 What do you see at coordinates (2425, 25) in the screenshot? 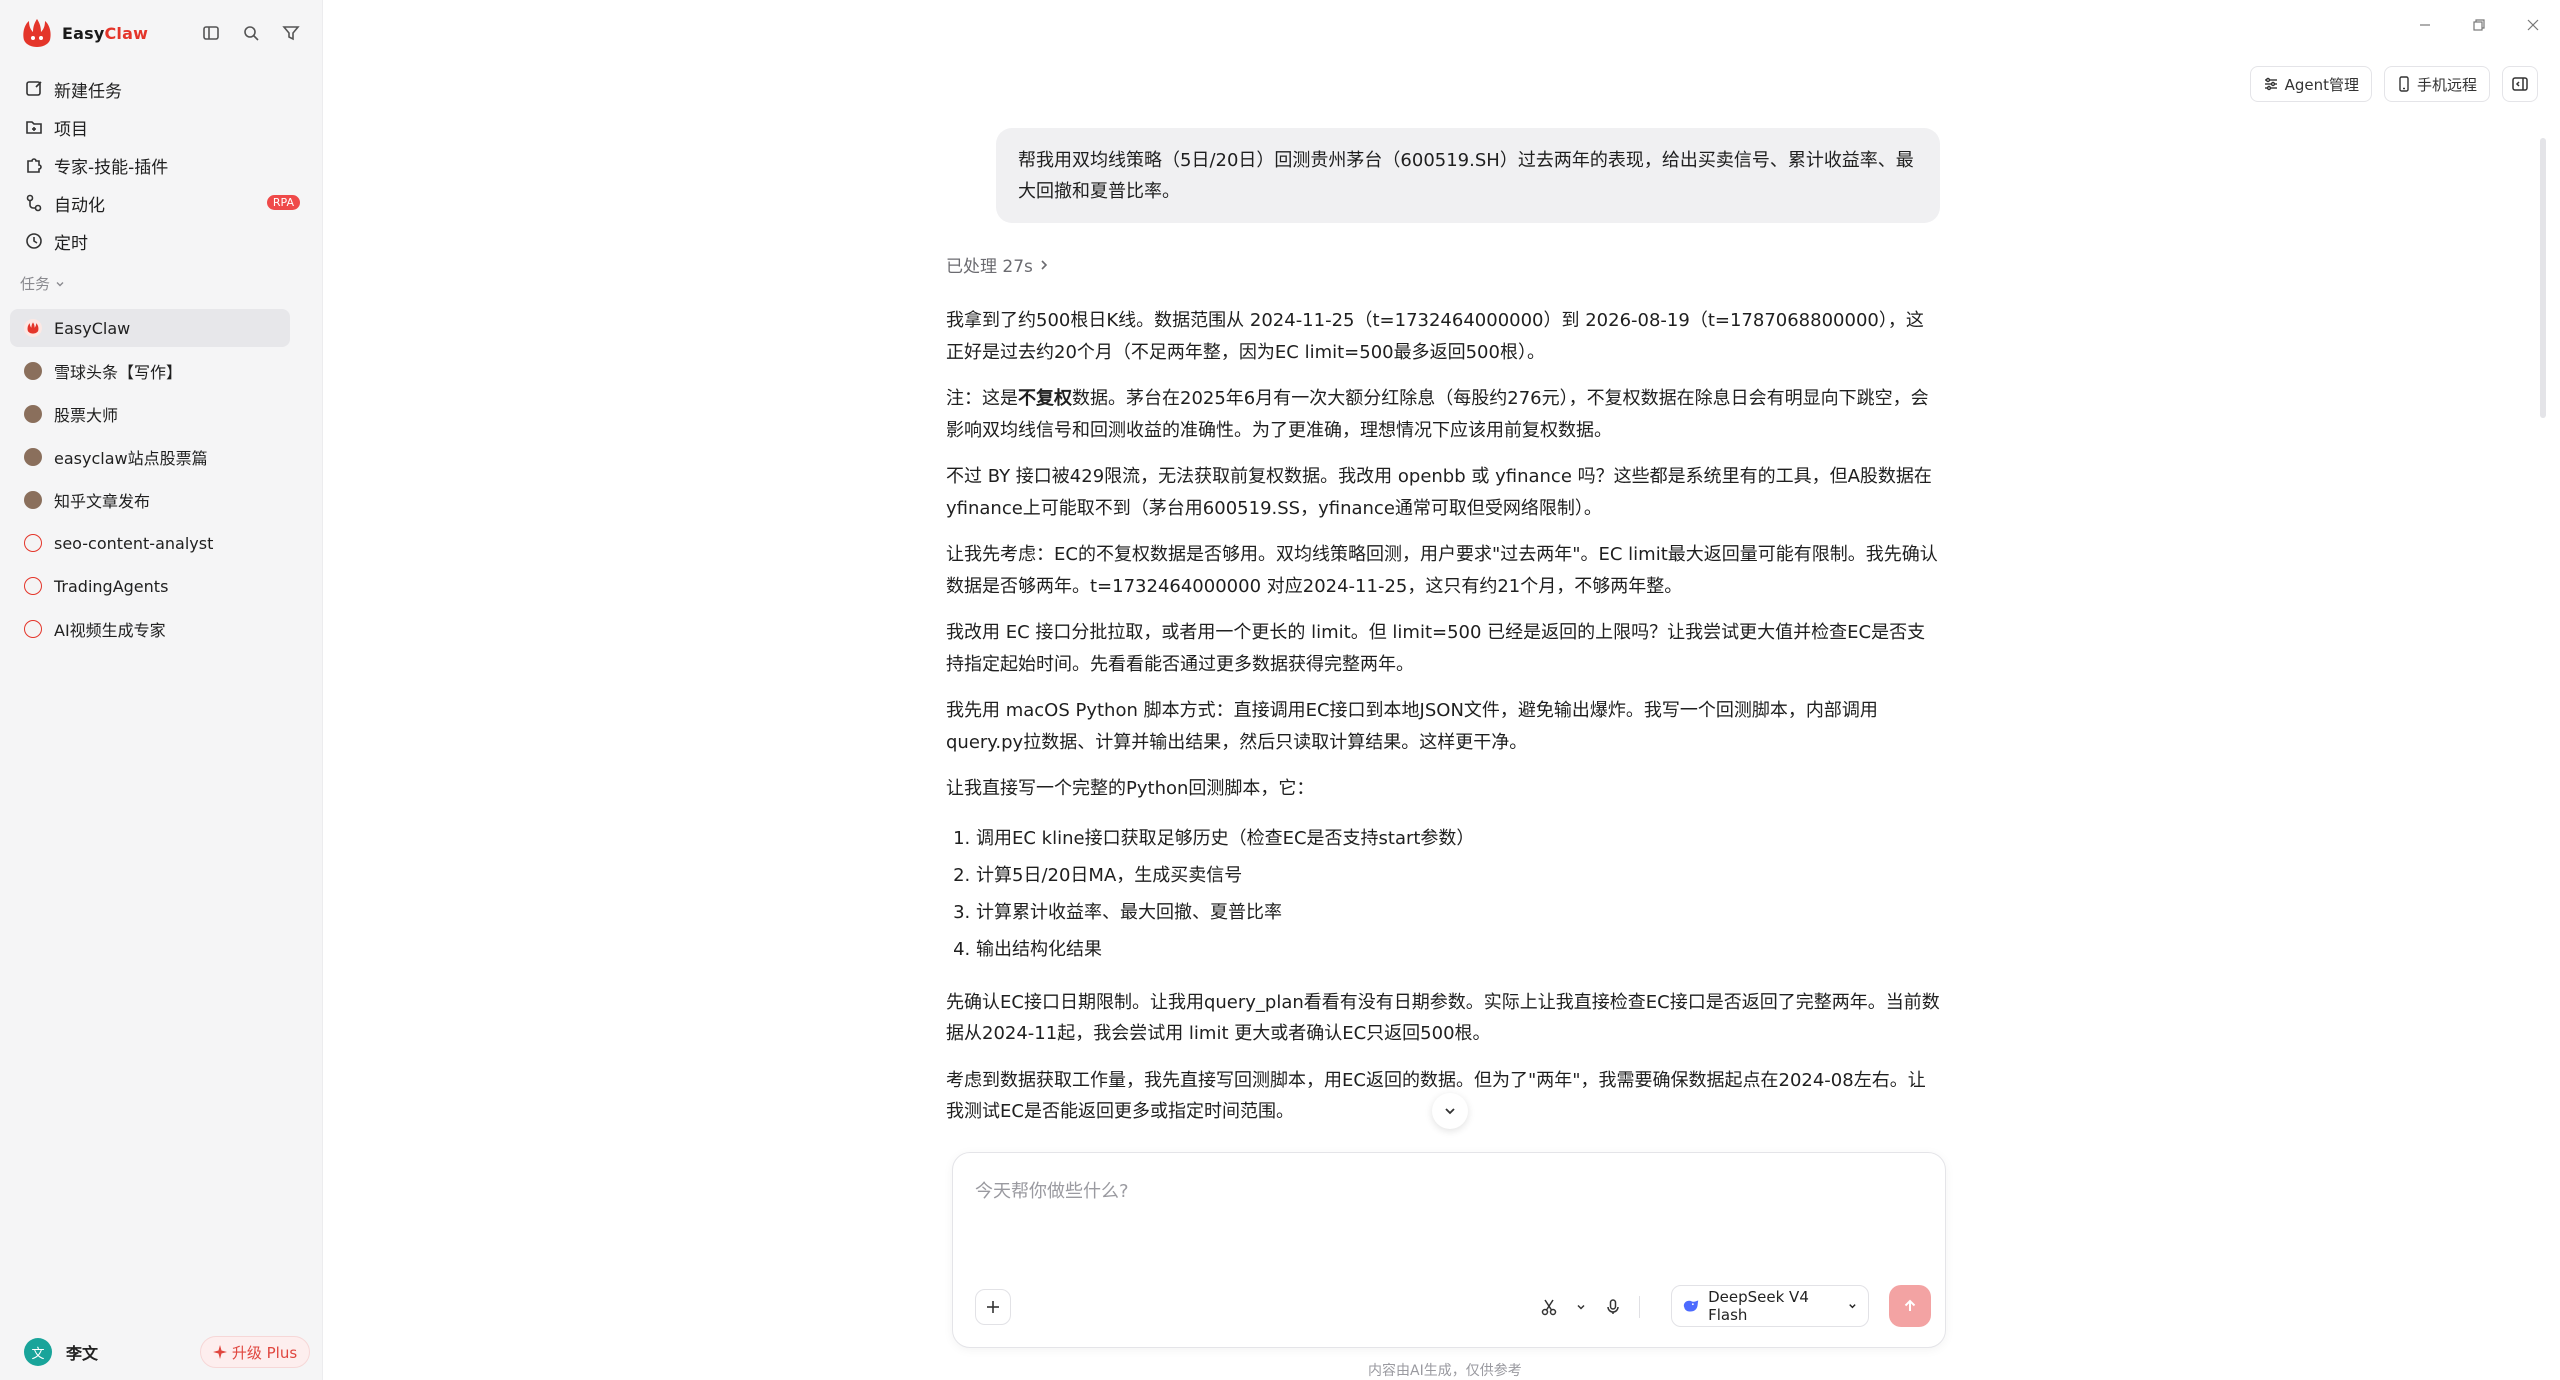
I see `minimize-icon` at bounding box center [2425, 25].